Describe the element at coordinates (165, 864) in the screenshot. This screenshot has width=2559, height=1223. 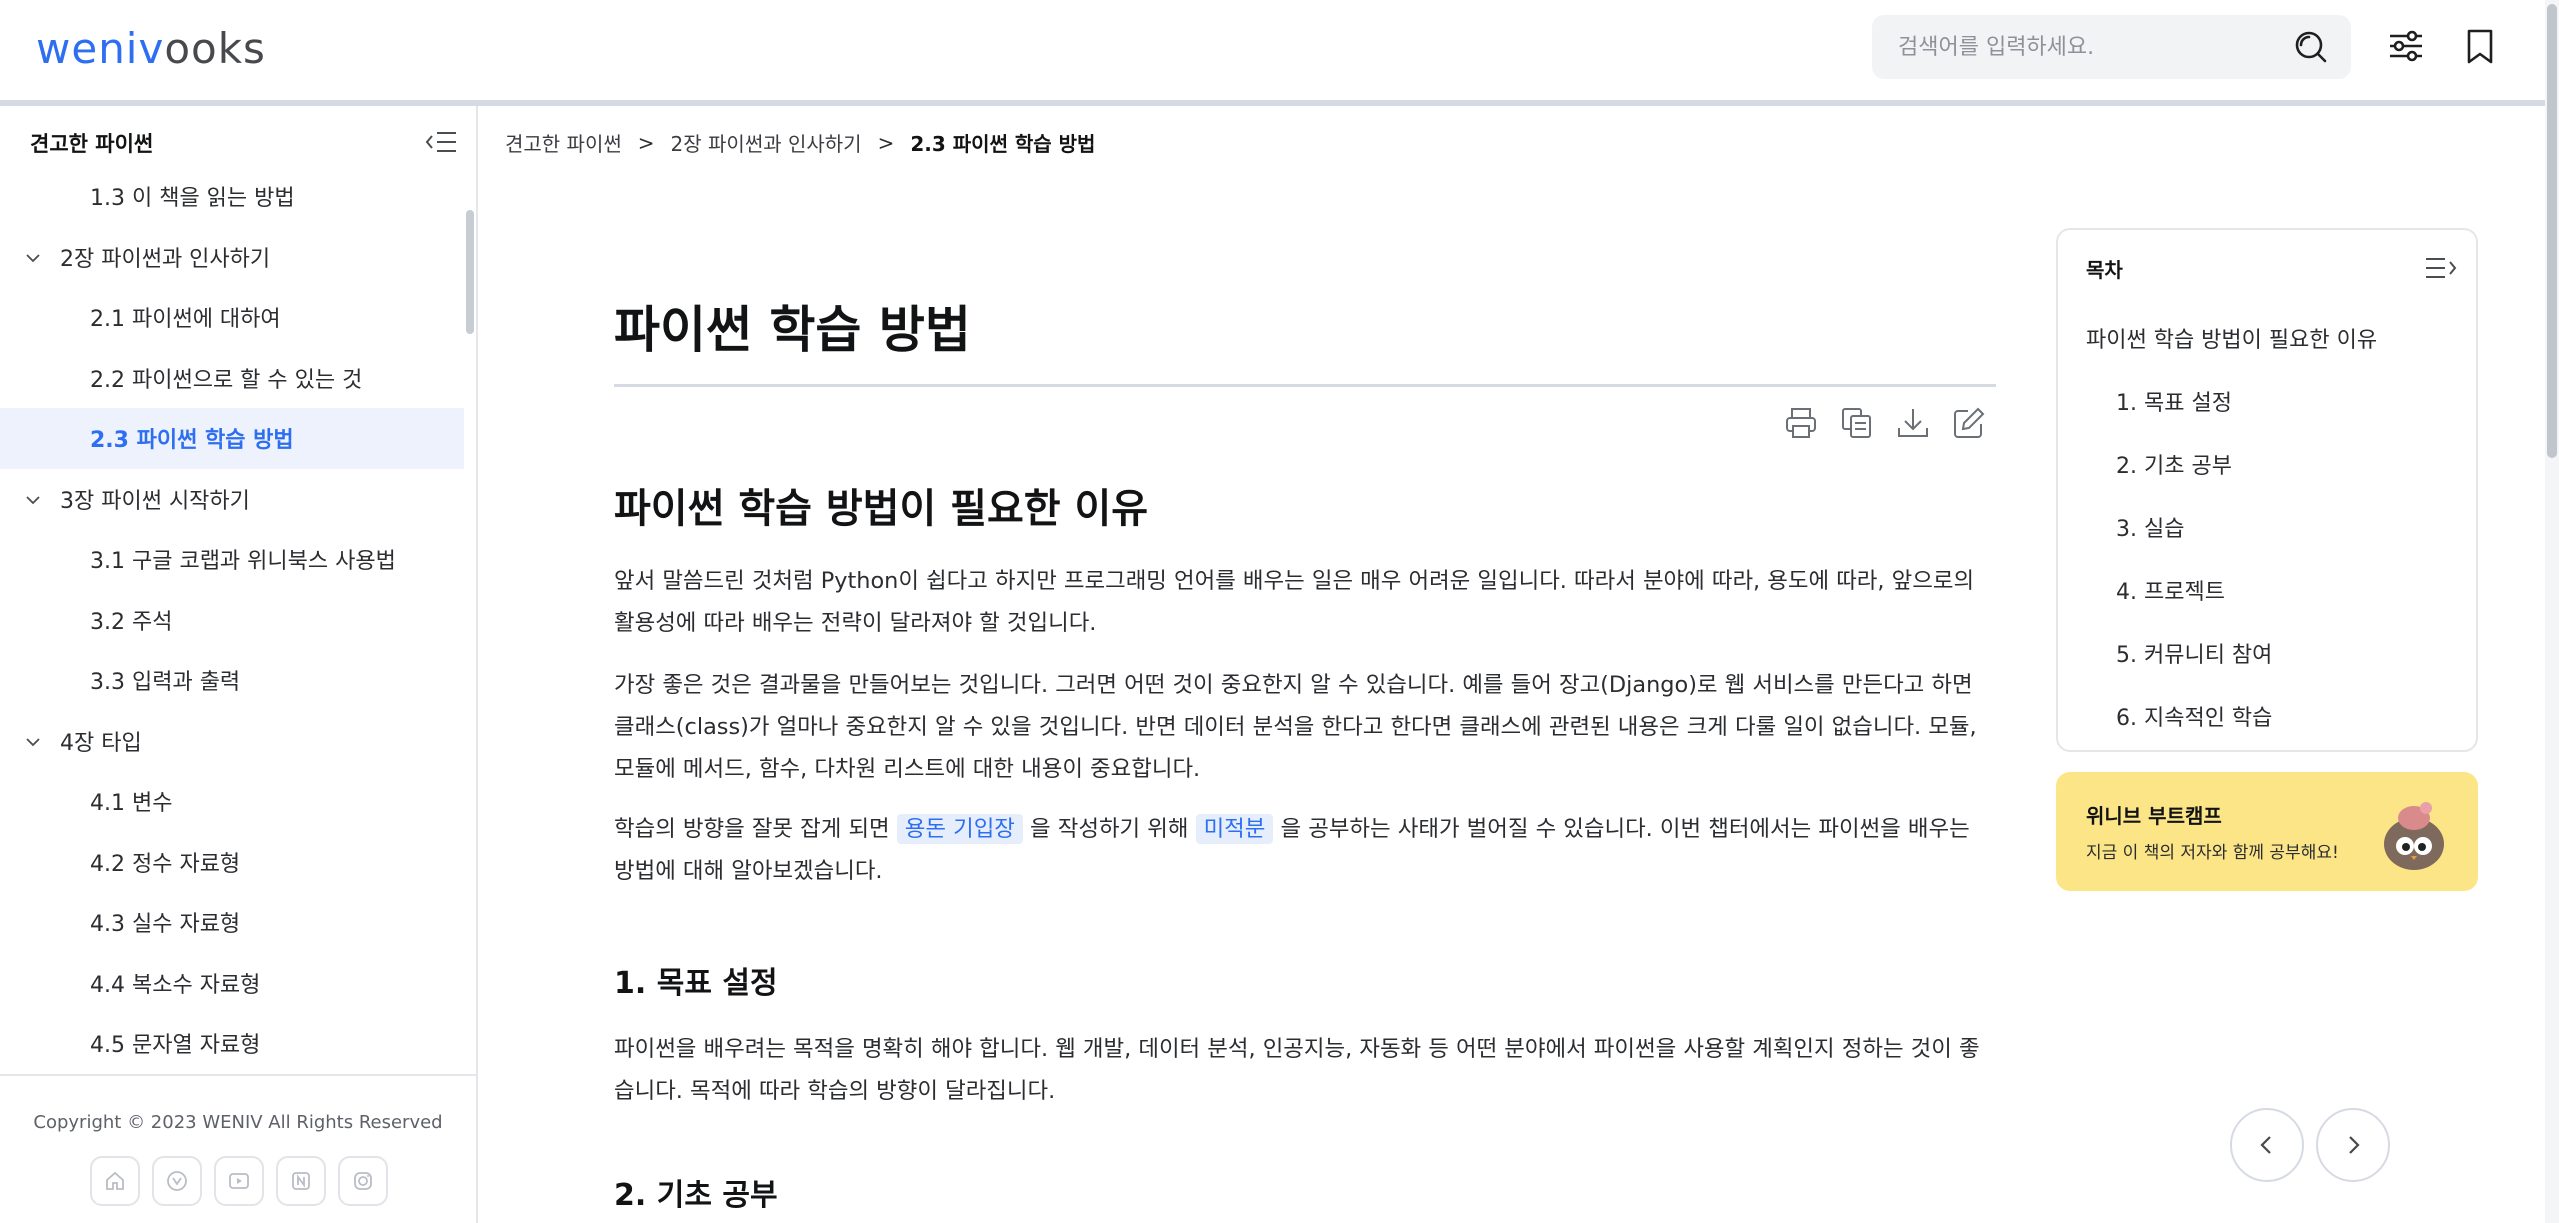
I see `sidebar-item-label: 4.2 정수 자료형` at that location.